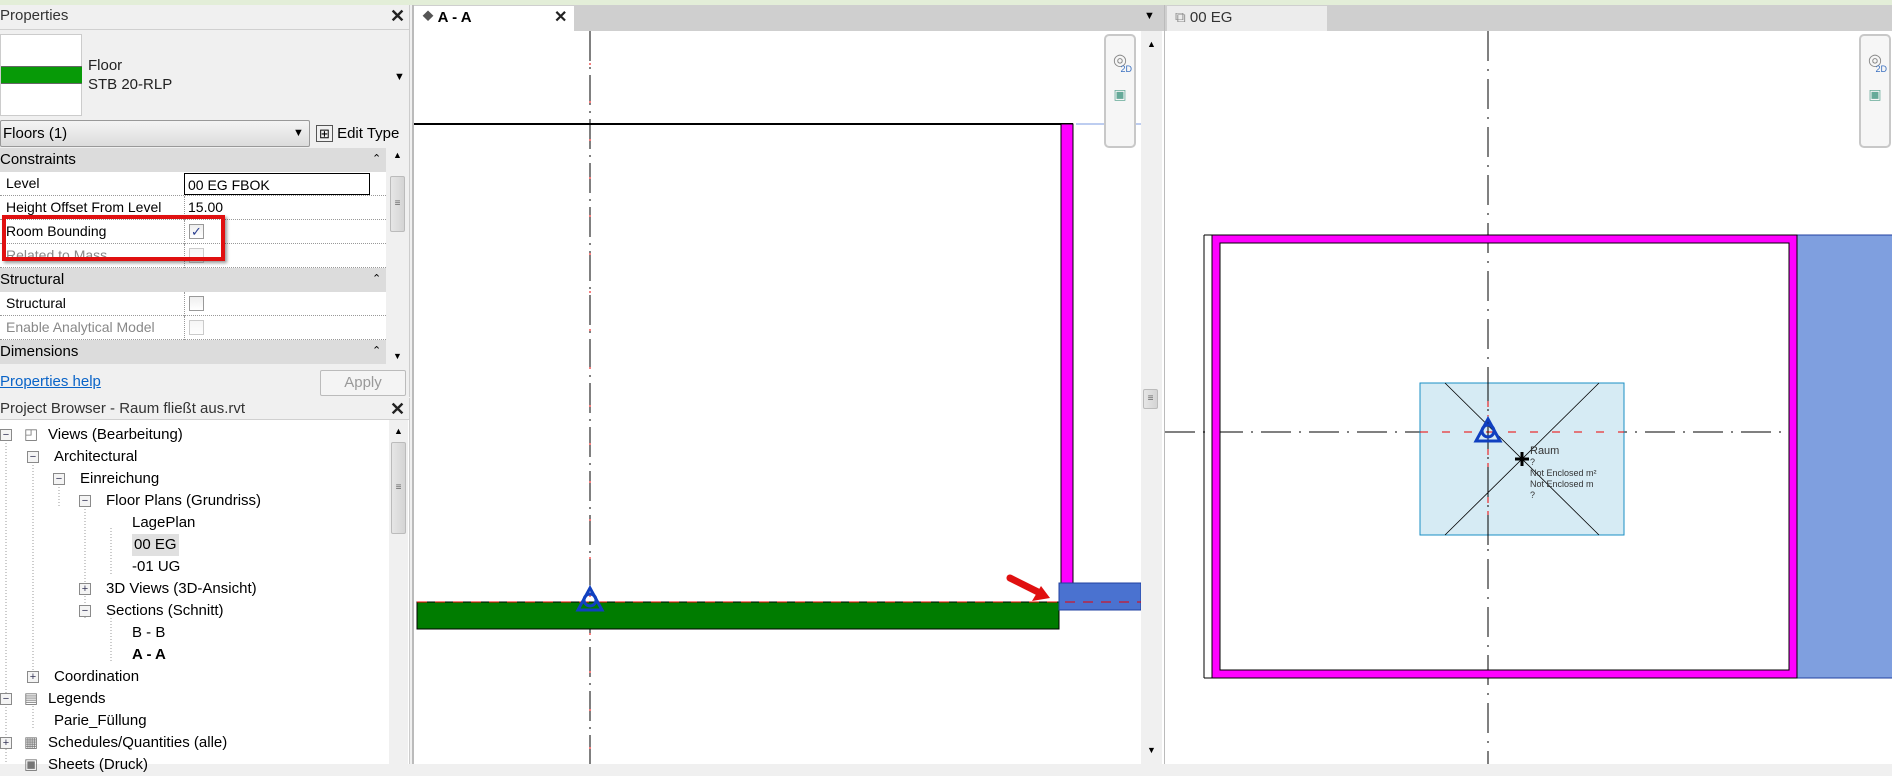 The image size is (1892, 776). I want to click on tree-item: Schedules/Quantities (alle), so click(137, 743).